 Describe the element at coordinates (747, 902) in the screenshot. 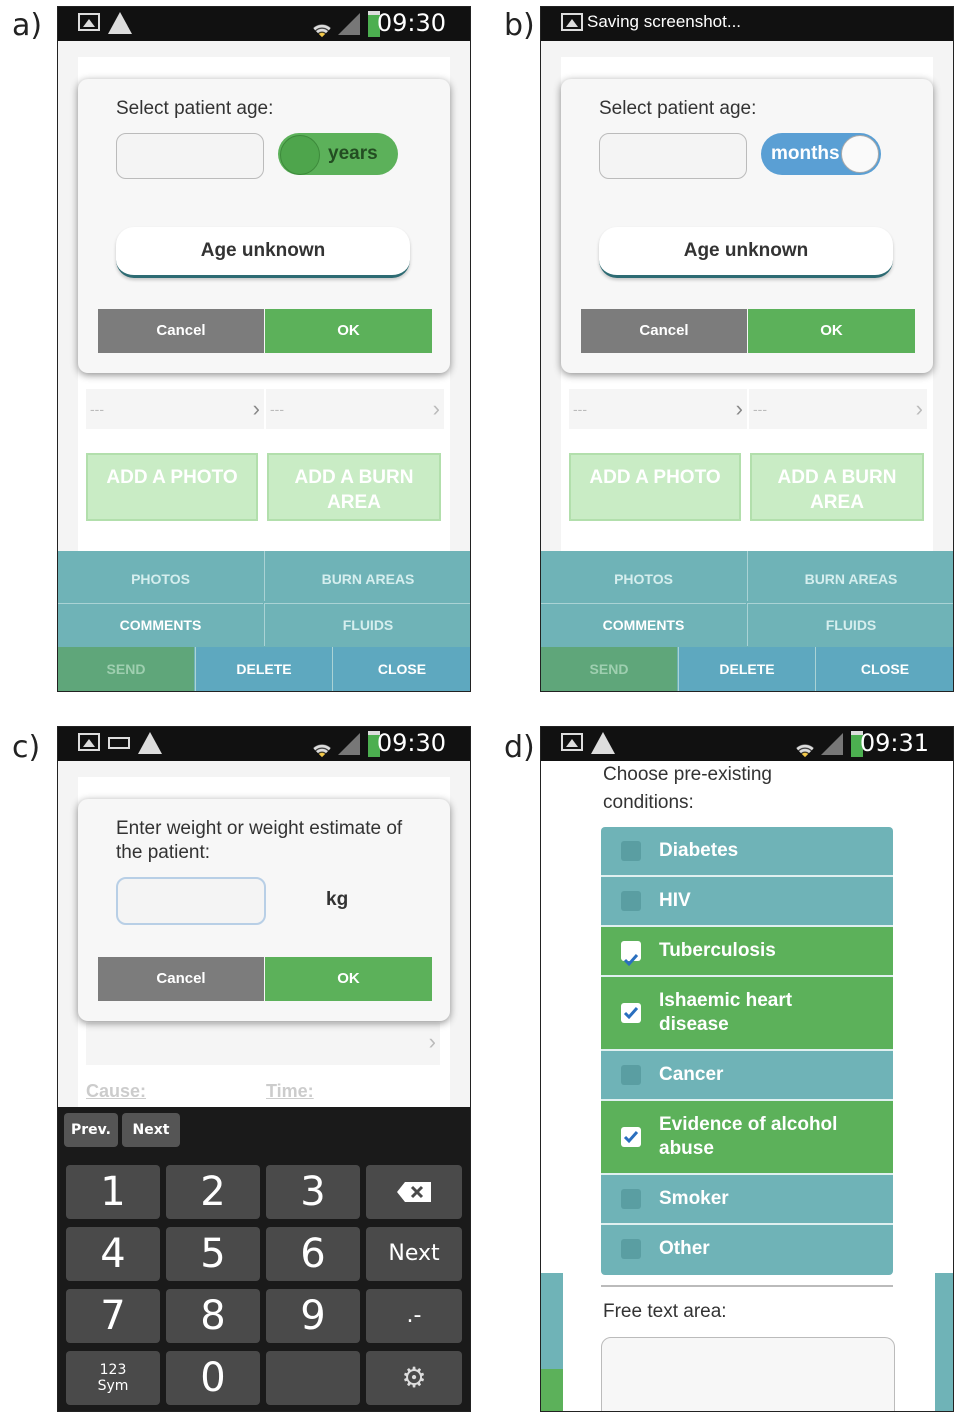

I see `condition-hiv: HIV` at that location.